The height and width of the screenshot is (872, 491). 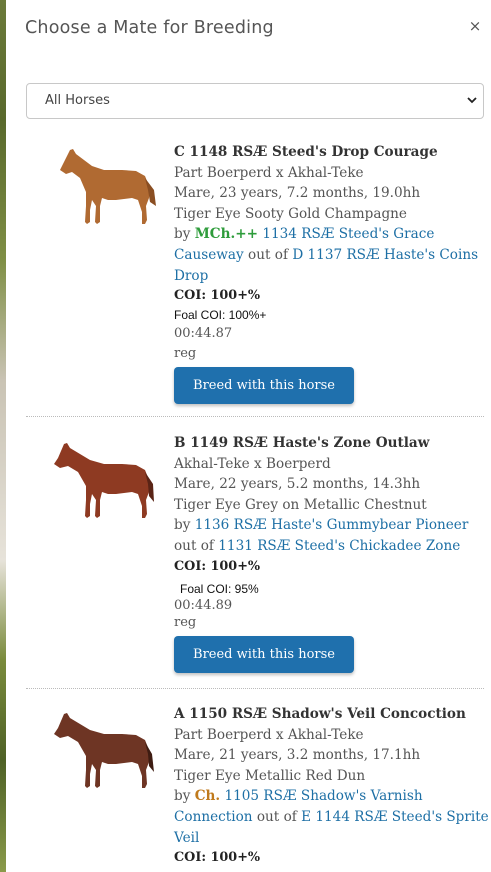 I want to click on horse-breed: Akhal-Teke x Boerperd, so click(x=252, y=463).